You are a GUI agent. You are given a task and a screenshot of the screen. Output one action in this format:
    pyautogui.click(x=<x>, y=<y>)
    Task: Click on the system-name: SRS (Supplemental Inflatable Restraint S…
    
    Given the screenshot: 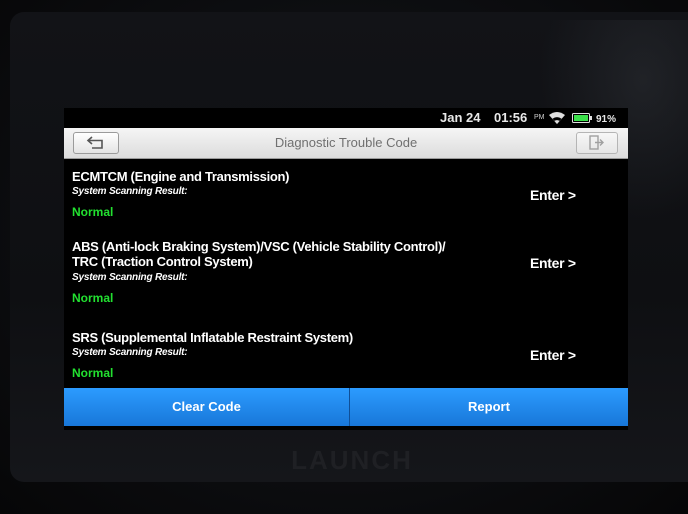 What is the action you would take?
    pyautogui.click(x=212, y=337)
    